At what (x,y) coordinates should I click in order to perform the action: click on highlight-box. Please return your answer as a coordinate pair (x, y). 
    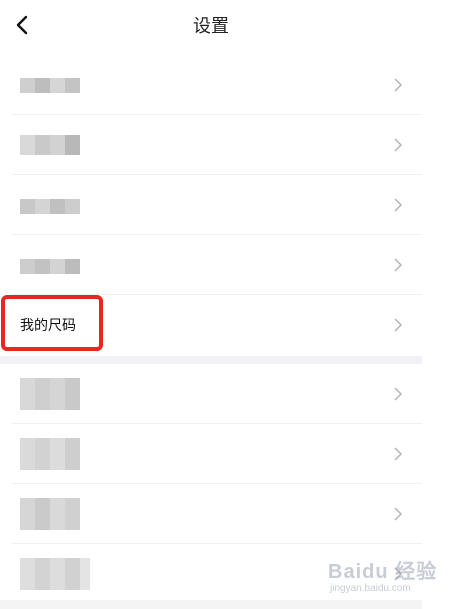
    Looking at the image, I should click on (52, 323).